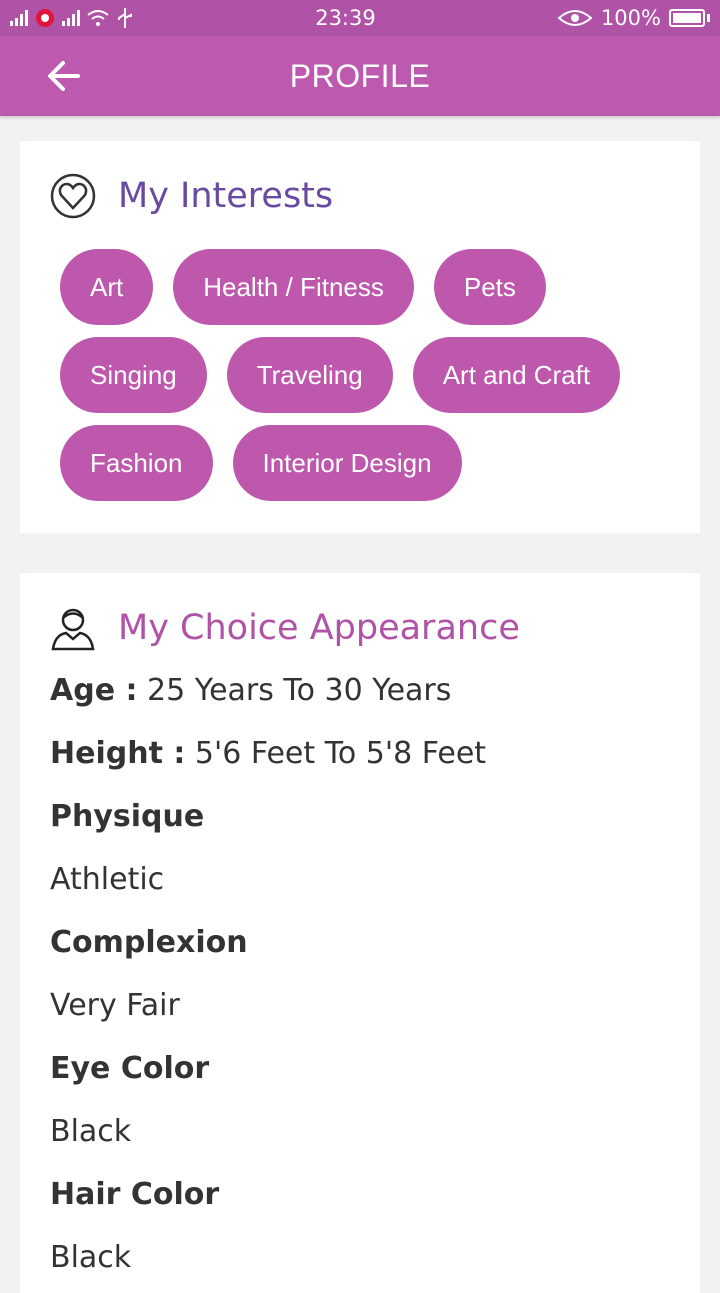  What do you see at coordinates (347, 463) in the screenshot?
I see `interest-chip: Interior Design` at bounding box center [347, 463].